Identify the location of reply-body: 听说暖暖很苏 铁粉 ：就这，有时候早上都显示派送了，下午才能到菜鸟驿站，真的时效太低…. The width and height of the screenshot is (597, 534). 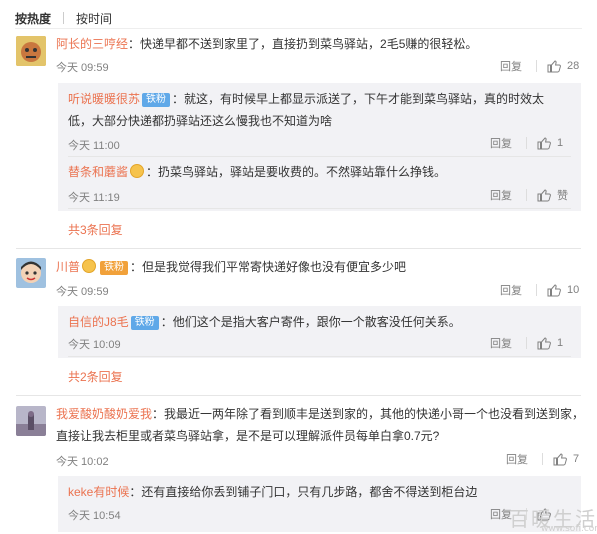
(306, 110).